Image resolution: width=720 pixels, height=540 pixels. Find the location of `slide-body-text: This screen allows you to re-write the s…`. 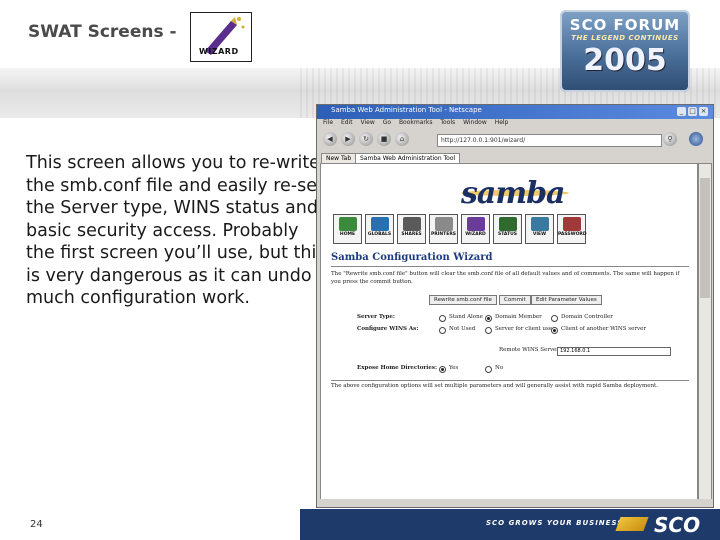

slide-body-text: This screen allows you to re-write the s… is located at coordinates (176, 230).